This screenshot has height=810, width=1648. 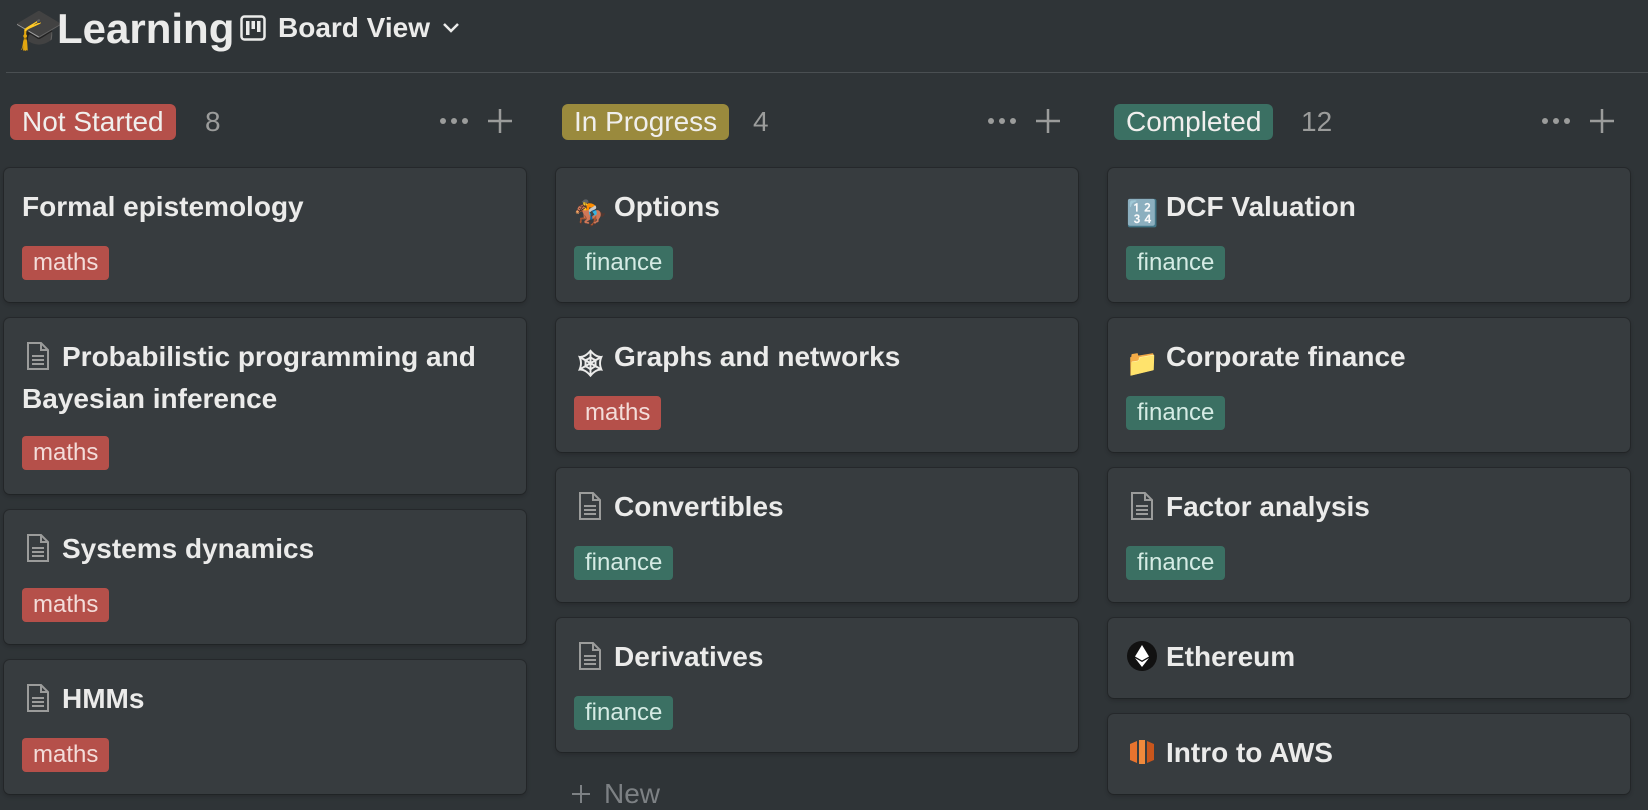 I want to click on card-corporate-finance: 📁 Corporate finance finance, so click(x=1369, y=385).